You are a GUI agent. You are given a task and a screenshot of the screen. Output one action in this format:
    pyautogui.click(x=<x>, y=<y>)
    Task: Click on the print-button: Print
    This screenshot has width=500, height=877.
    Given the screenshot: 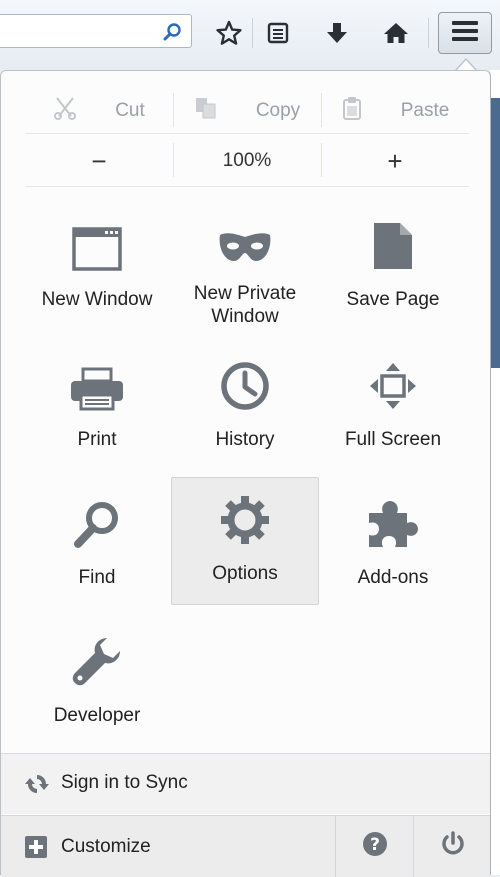 What is the action you would take?
    pyautogui.click(x=97, y=406)
    